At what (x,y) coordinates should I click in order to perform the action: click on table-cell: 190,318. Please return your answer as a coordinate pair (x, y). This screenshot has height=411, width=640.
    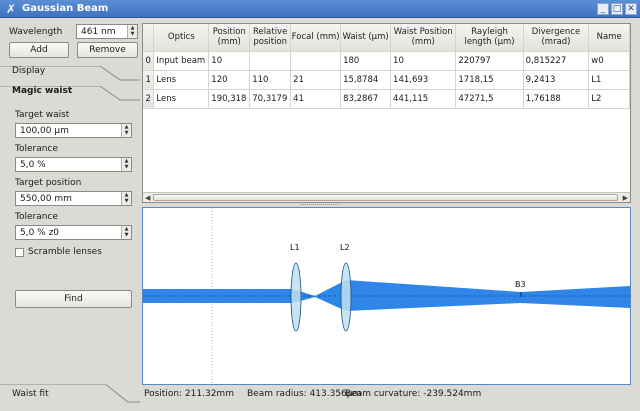
    Looking at the image, I should click on (229, 99).